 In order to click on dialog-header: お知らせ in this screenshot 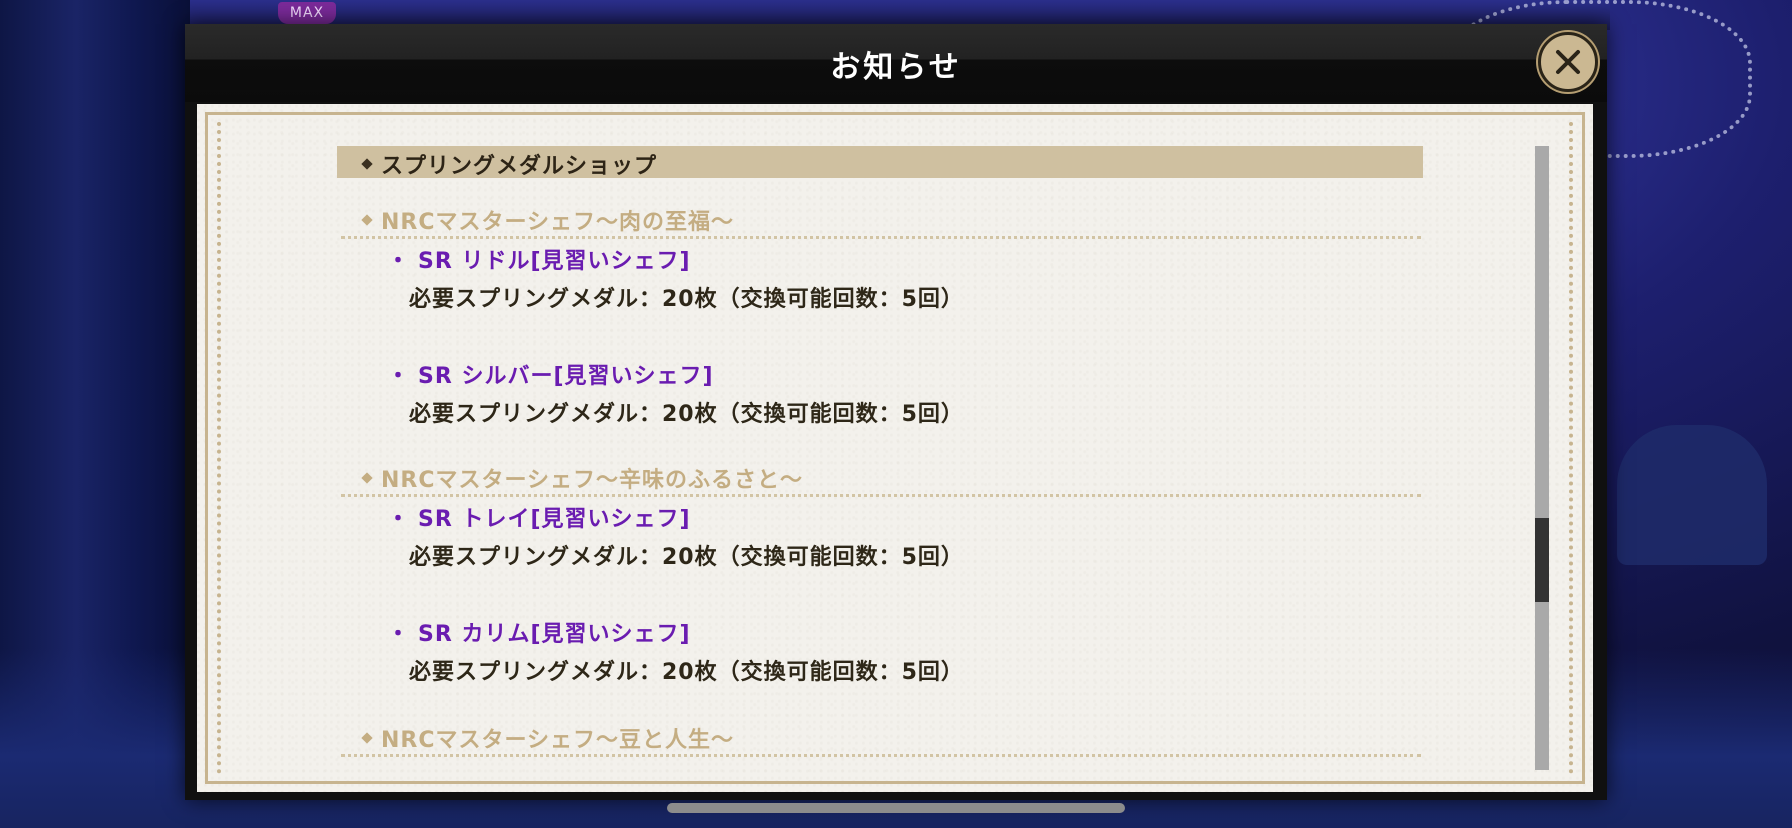, I will do `click(896, 63)`.